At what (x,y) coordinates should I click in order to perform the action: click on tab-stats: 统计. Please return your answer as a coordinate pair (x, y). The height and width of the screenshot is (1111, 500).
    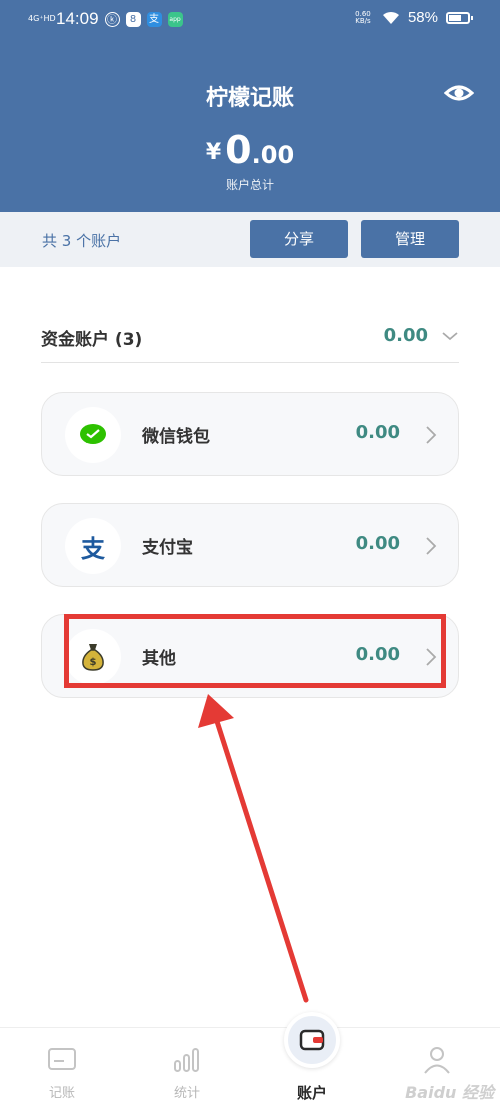
    Looking at the image, I should click on (187, 1069).